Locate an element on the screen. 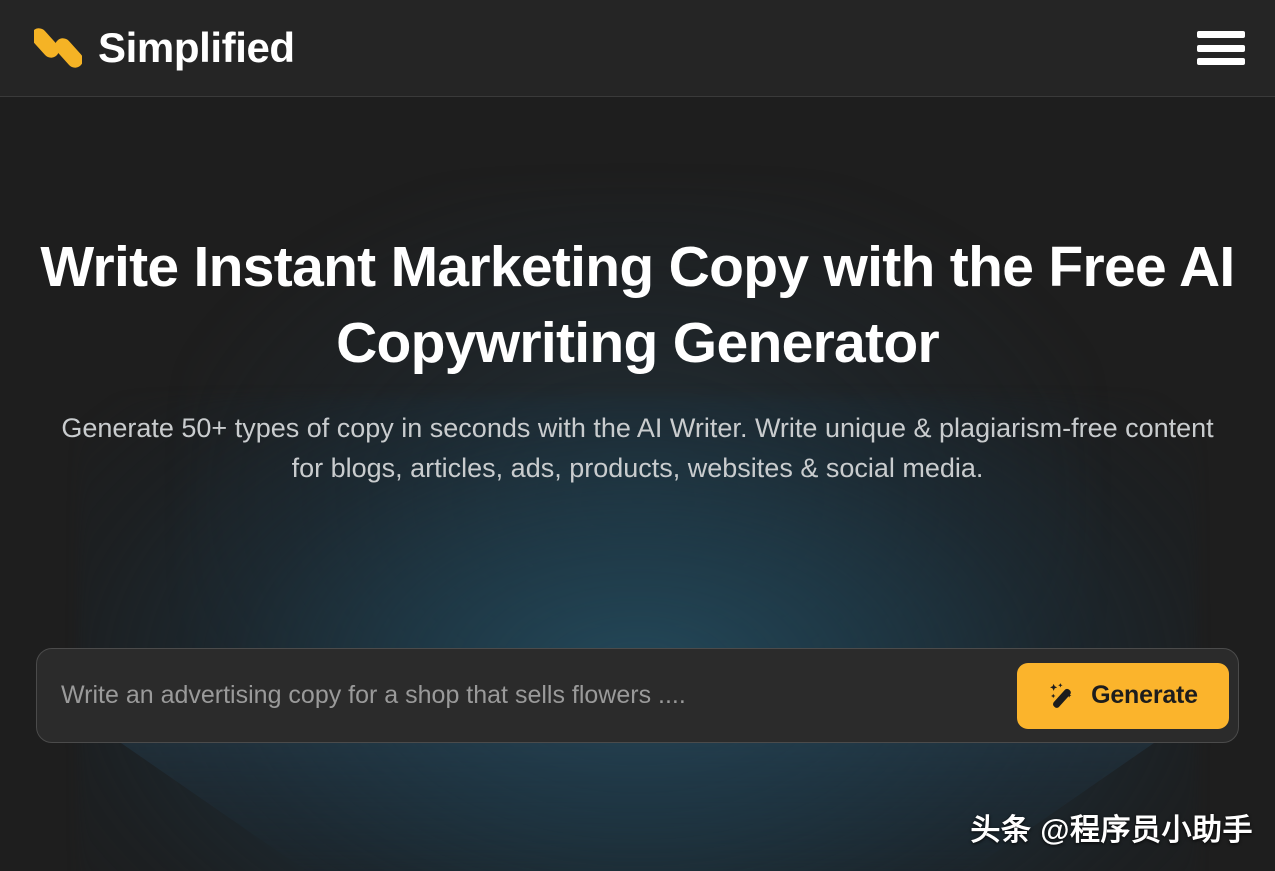  prompt-bar: Generate is located at coordinates (637, 695).